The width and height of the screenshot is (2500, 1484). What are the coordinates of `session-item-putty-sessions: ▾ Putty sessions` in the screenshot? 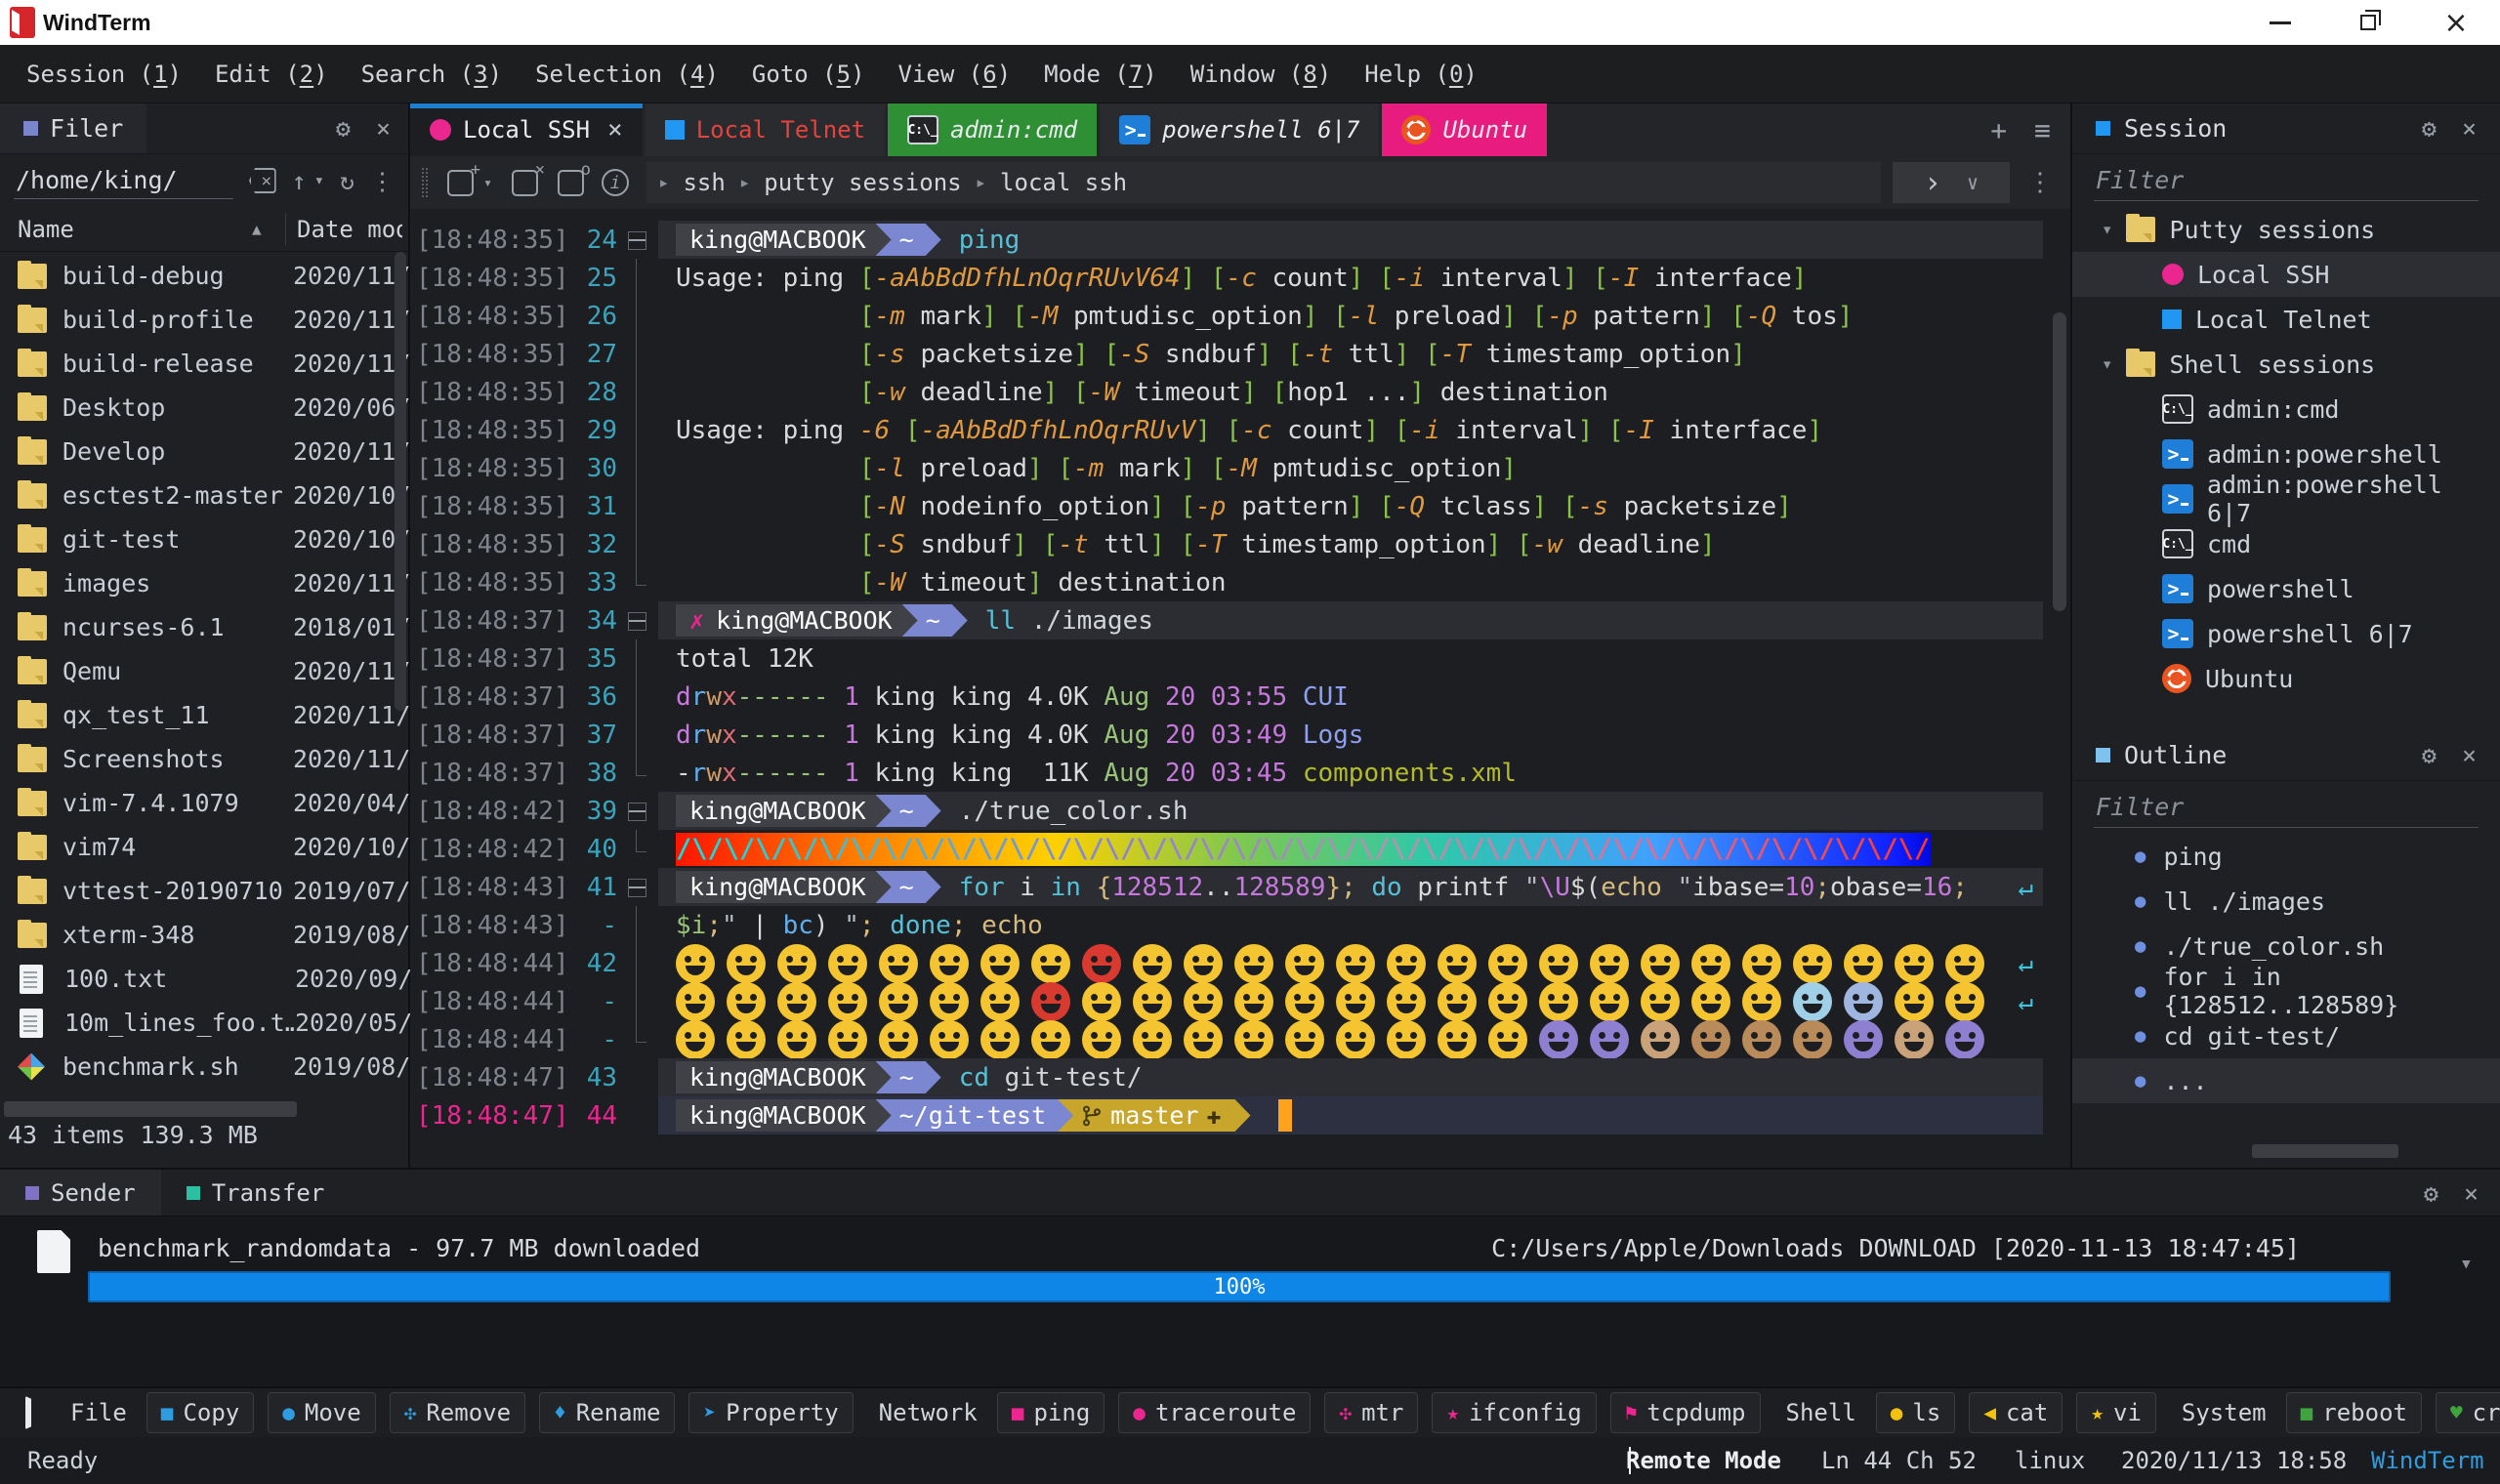 It's located at (2286, 230).